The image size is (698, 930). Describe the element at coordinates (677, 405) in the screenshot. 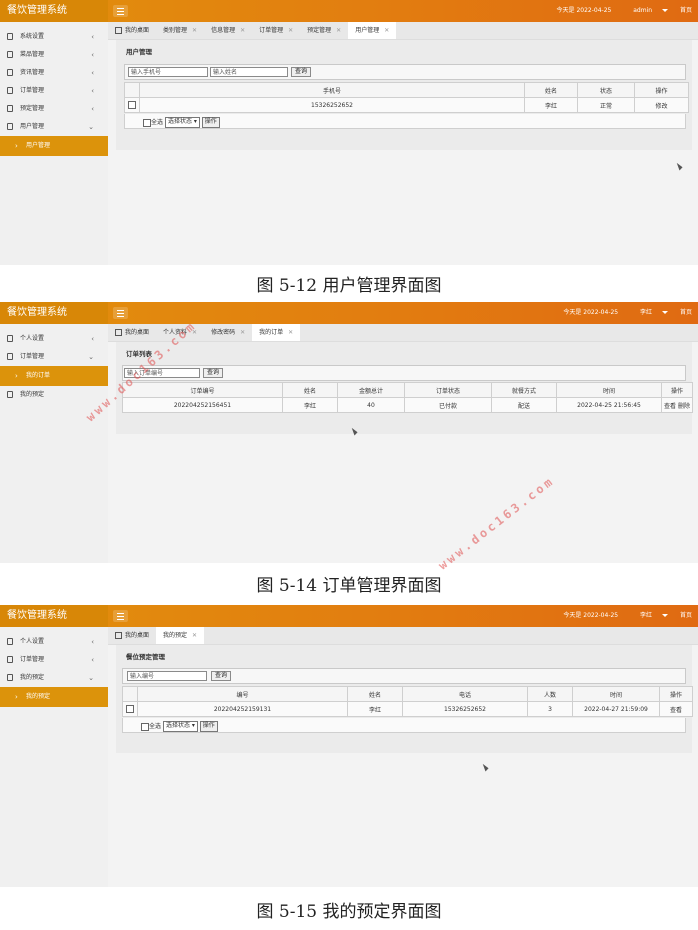

I see `row-actions: 查看 删除` at that location.